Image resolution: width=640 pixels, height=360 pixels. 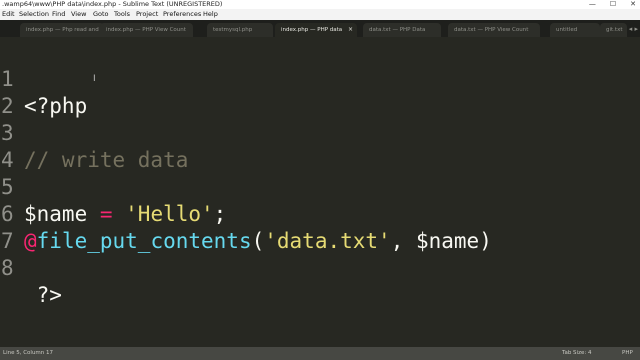 I want to click on tab-git-txt: git.txt, so click(x=613, y=30).